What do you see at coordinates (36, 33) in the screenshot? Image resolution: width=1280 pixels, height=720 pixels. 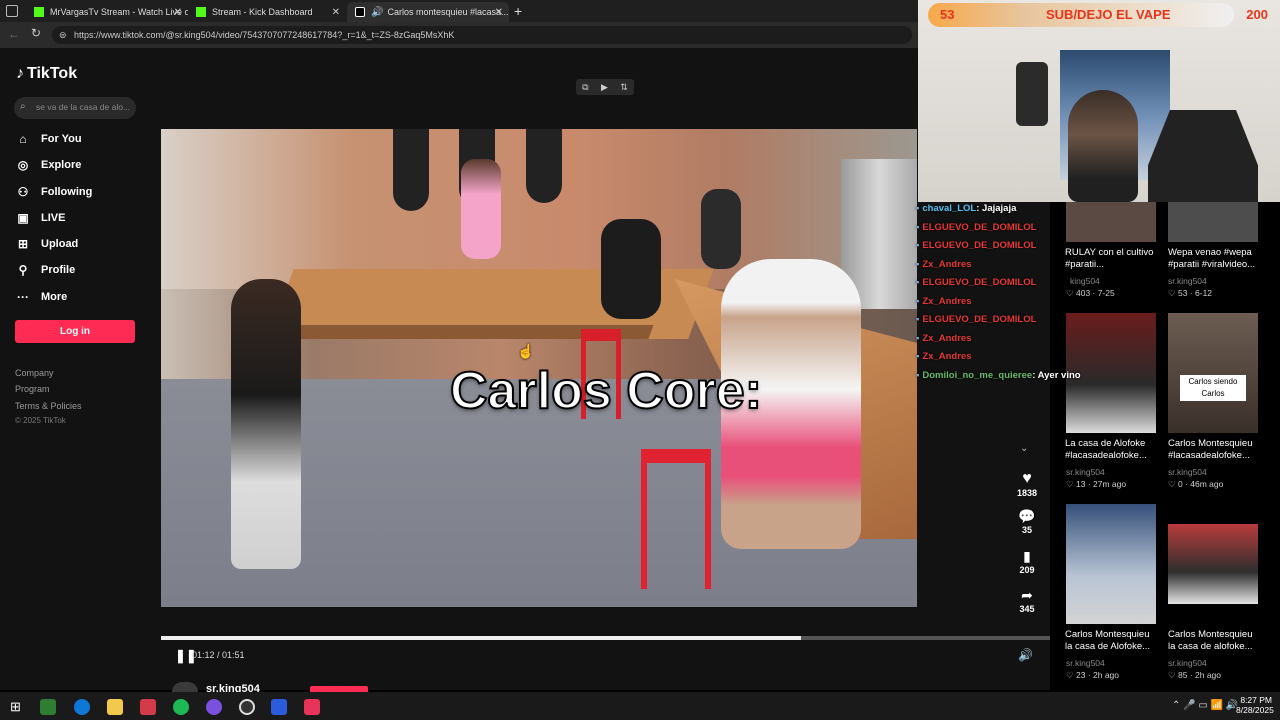 I see `refresh-icon: ↻` at bounding box center [36, 33].